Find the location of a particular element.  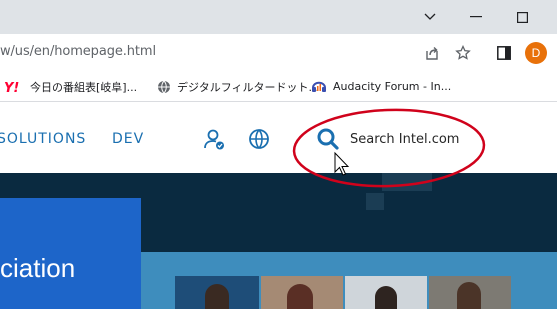

tab-list-button is located at coordinates (430, 17).